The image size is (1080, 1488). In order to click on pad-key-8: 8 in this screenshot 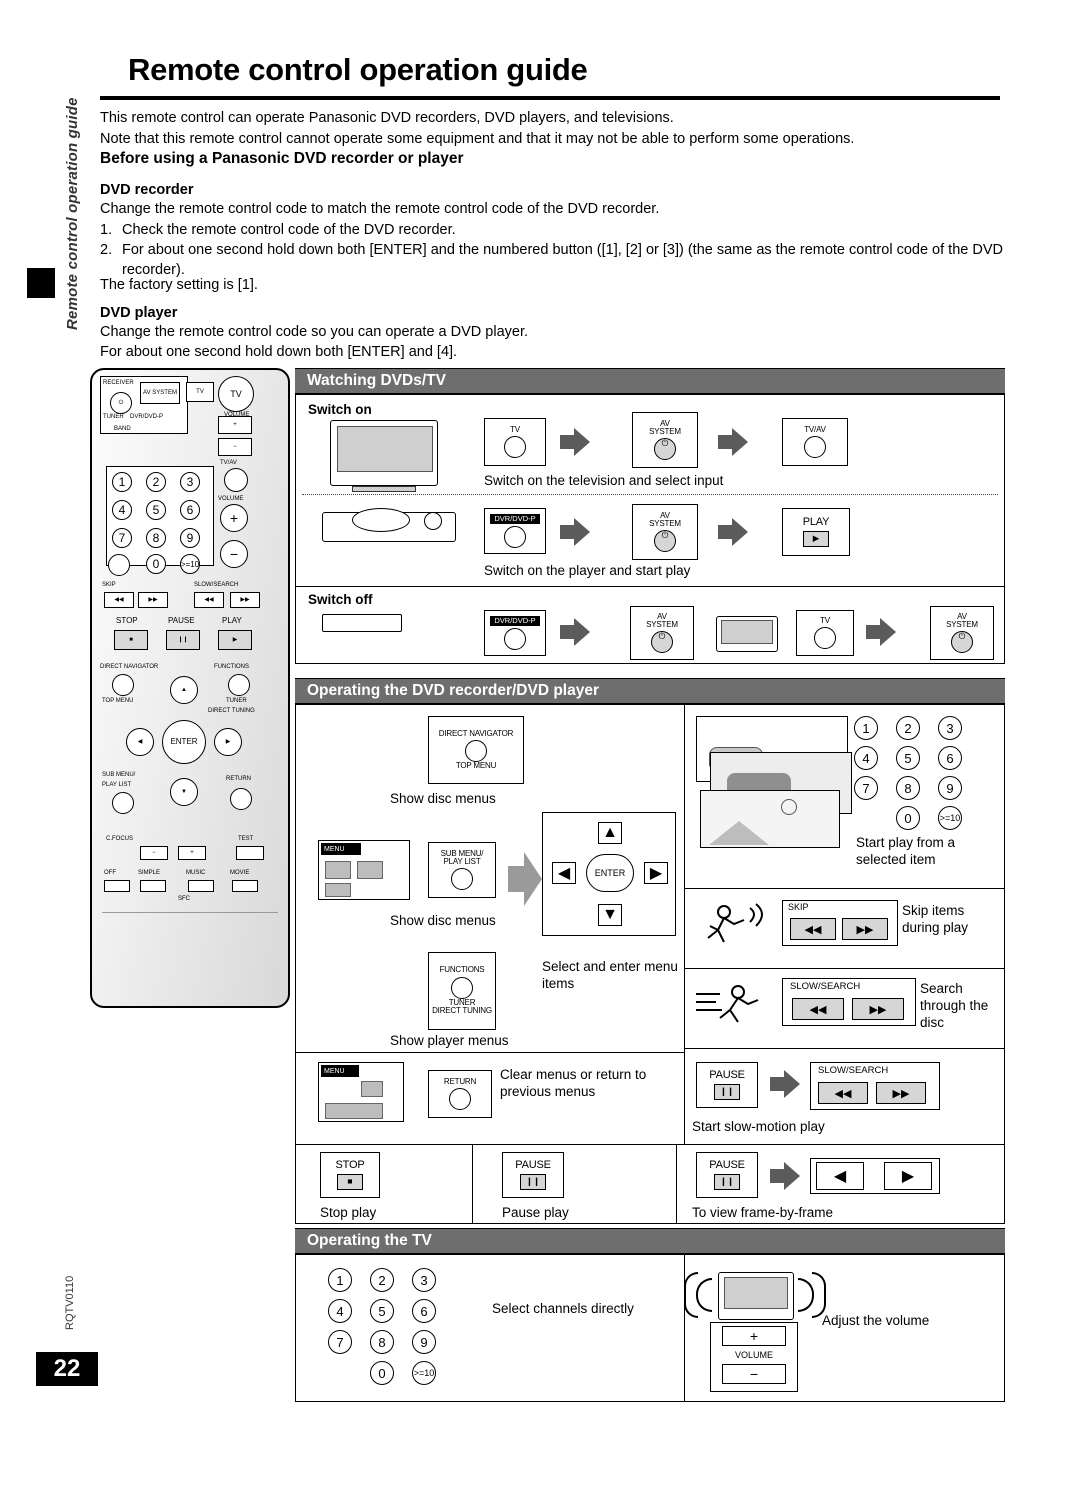, I will do `click(908, 788)`.